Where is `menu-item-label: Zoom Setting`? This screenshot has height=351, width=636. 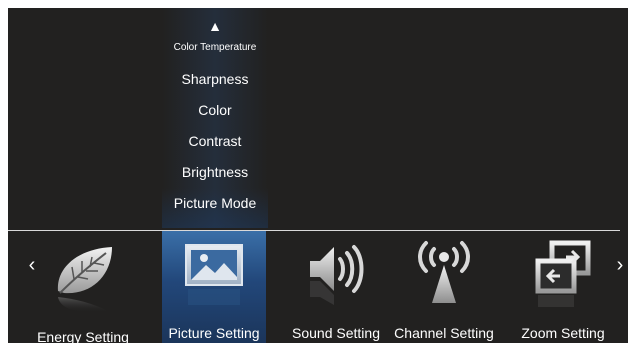 menu-item-label: Zoom Setting is located at coordinates (563, 333).